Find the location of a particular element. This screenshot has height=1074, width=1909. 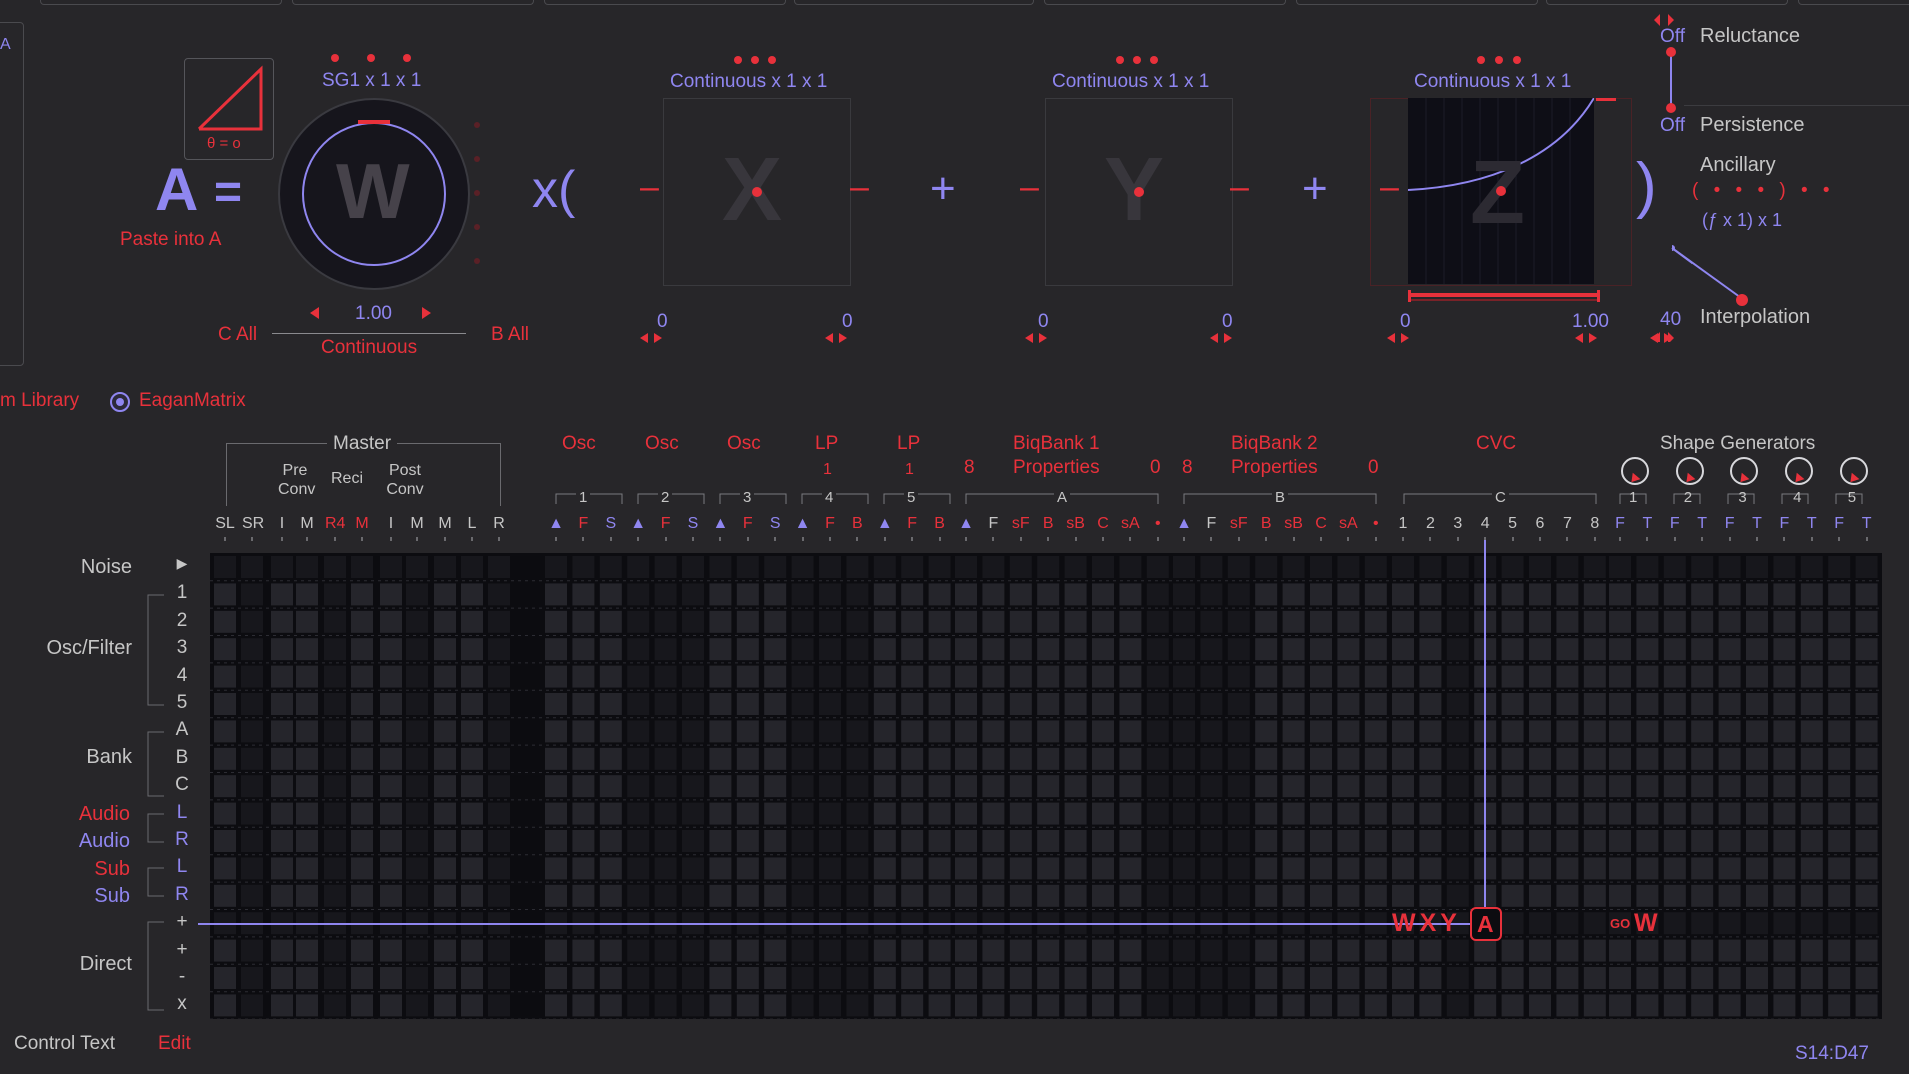

column-header-cvc-6: 7 is located at coordinates (1567, 524).